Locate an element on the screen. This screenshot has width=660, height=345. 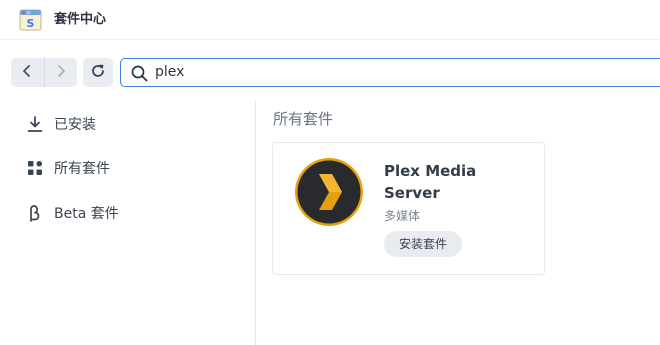
chevron-left-icon is located at coordinates (27, 72).